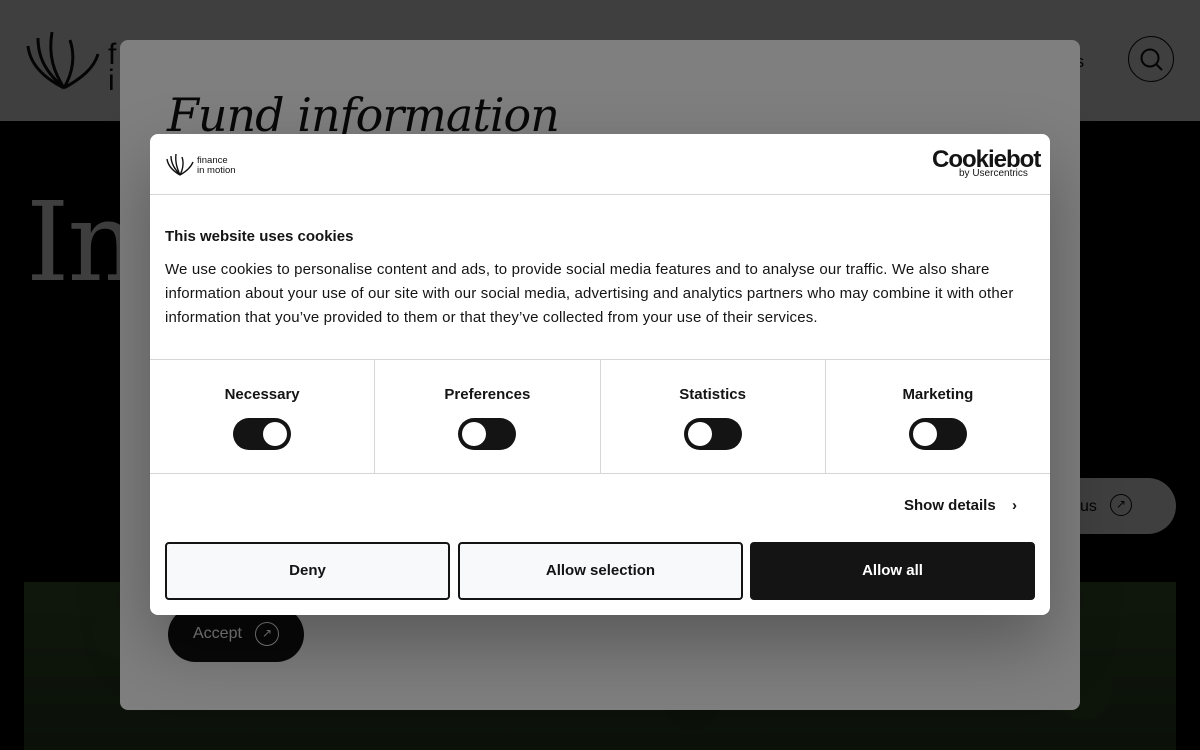 The height and width of the screenshot is (750, 1200). Describe the element at coordinates (487, 394) in the screenshot. I see `category-label: Preferences` at that location.